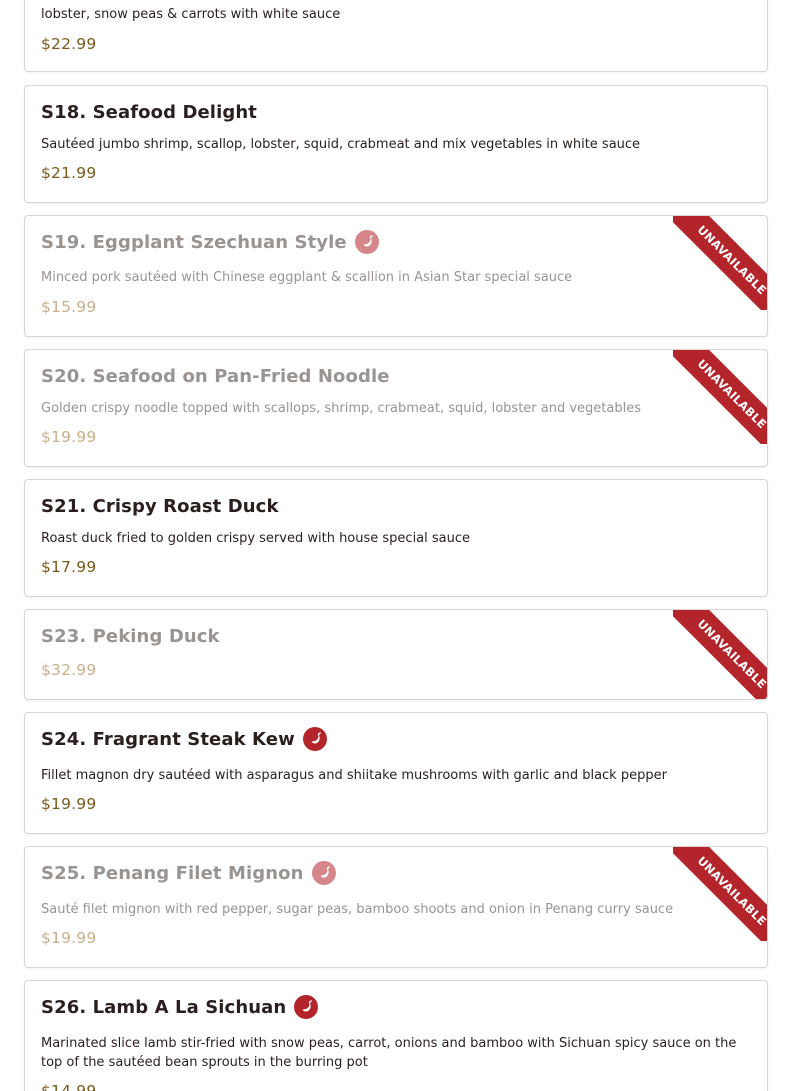 Image resolution: width=792 pixels, height=1091 pixels. Describe the element at coordinates (69, 173) in the screenshot. I see `item-price: $21.99` at that location.